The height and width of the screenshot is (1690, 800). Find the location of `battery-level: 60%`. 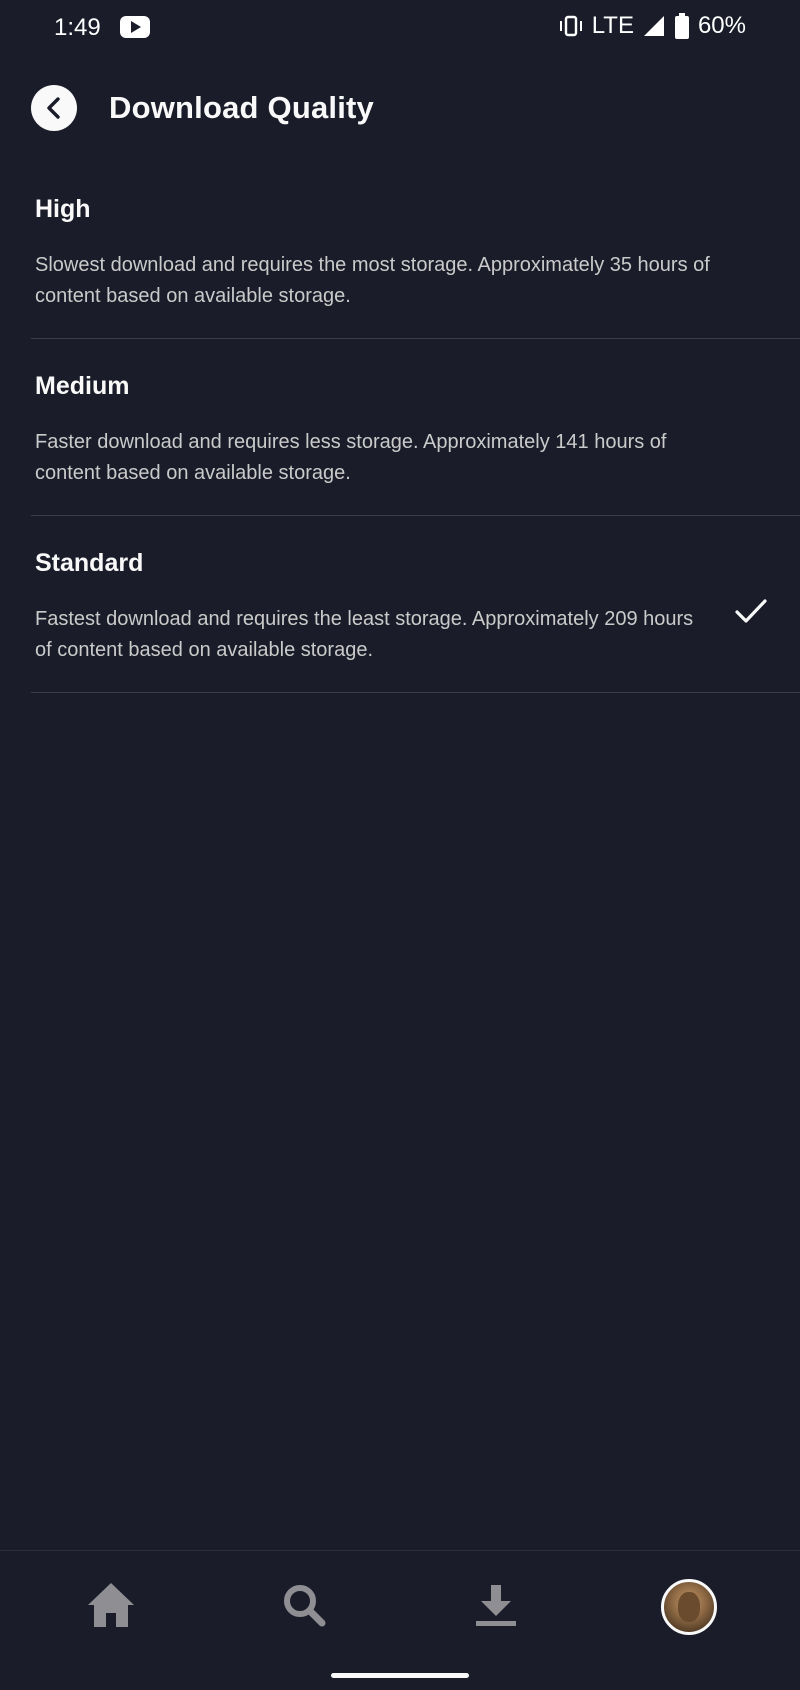

battery-level: 60% is located at coordinates (721, 25).